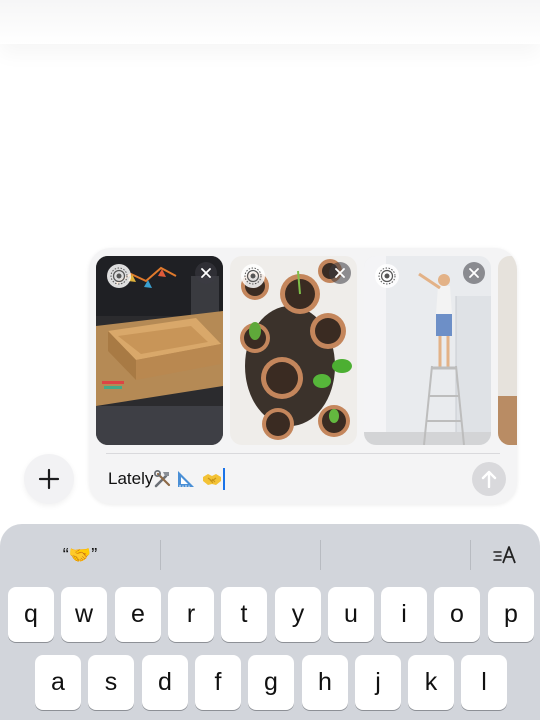 The height and width of the screenshot is (720, 540). What do you see at coordinates (244, 614) in the screenshot?
I see `key-t: t` at bounding box center [244, 614].